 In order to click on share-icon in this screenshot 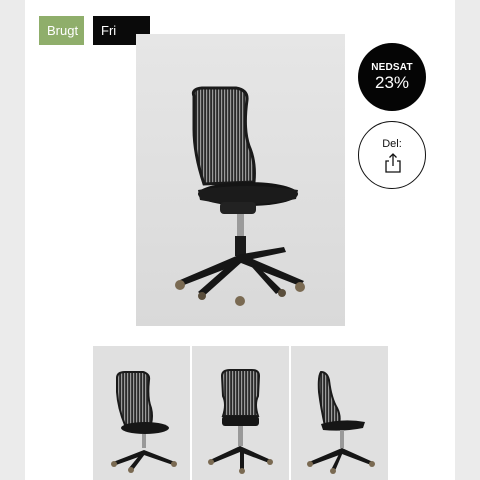, I will do `click(393, 163)`.